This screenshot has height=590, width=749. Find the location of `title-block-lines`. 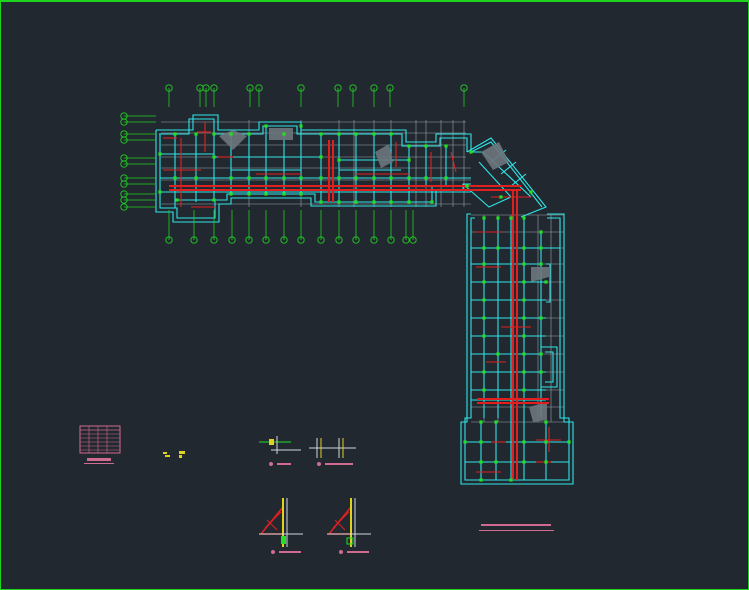

title-block-lines is located at coordinates (516, 527).